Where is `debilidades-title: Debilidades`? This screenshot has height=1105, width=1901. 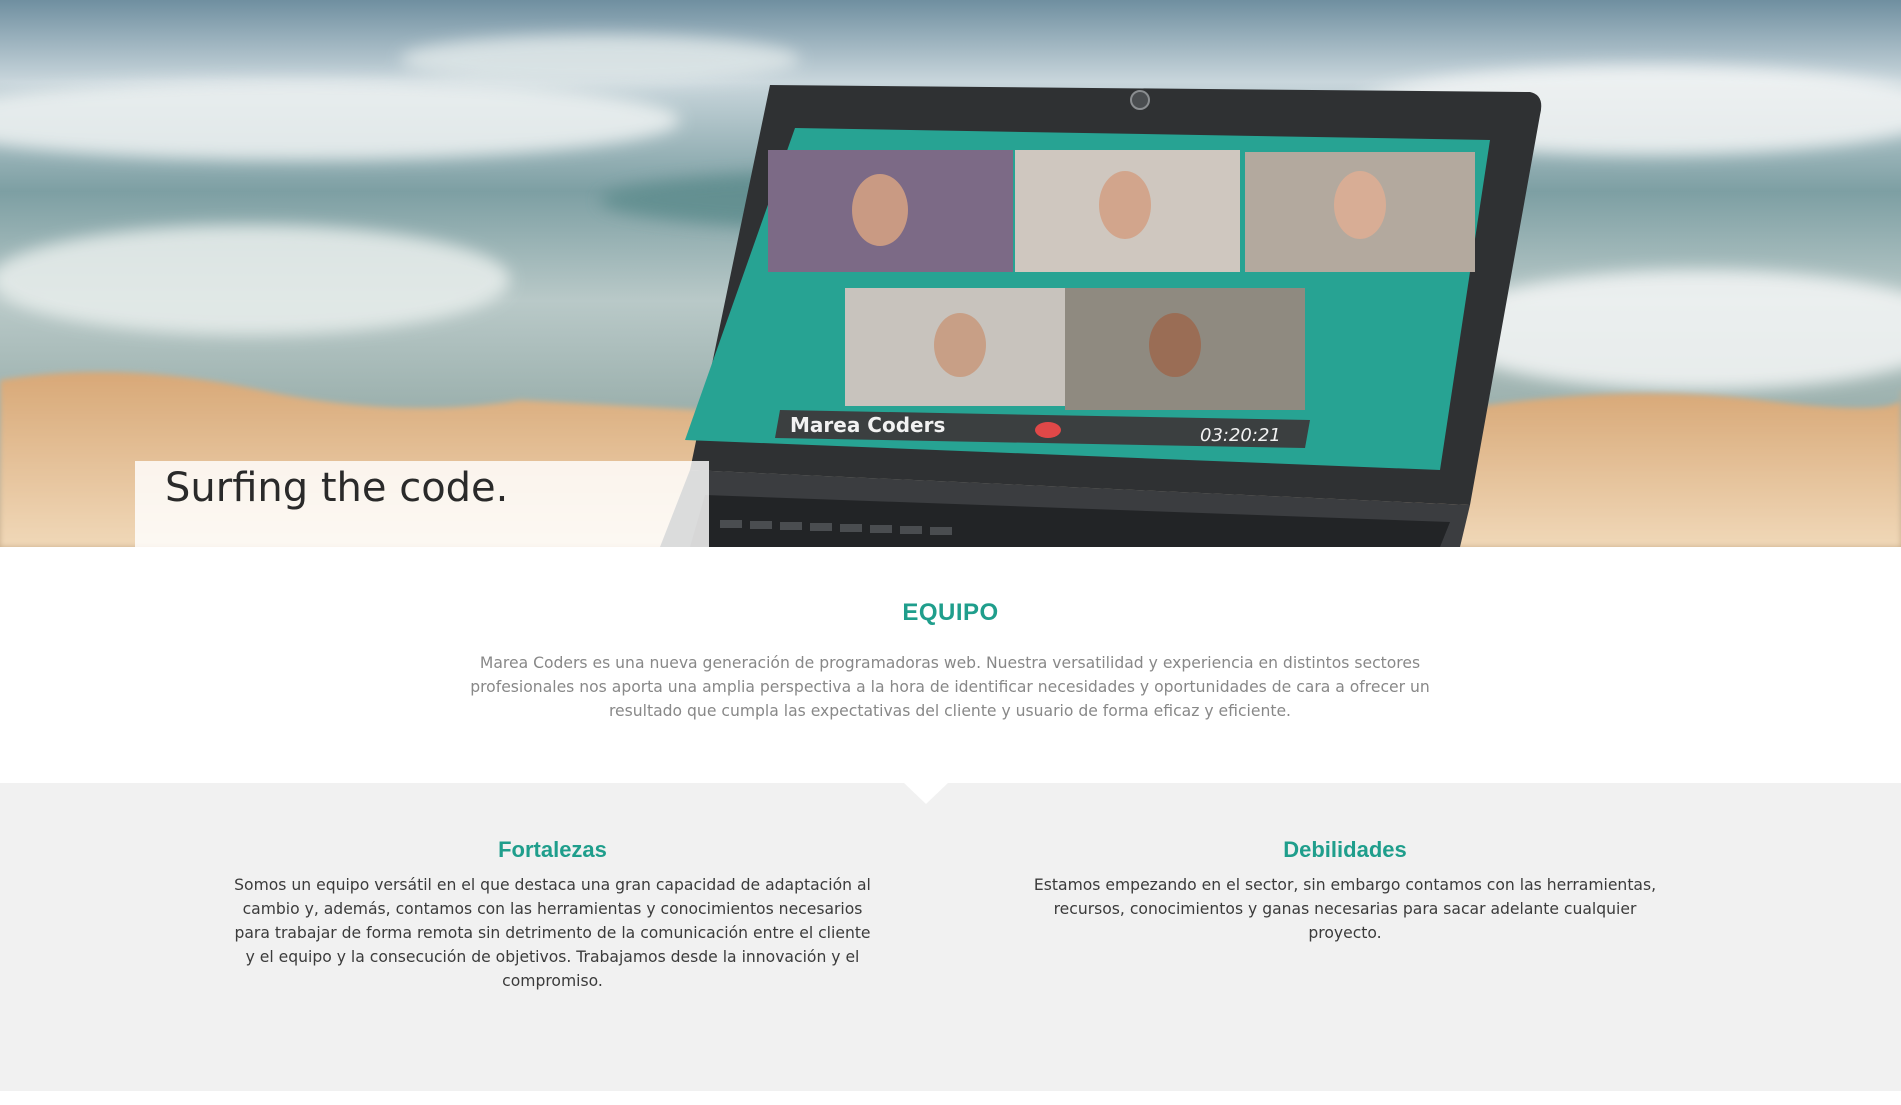
debilidades-title: Debilidades is located at coordinates (1345, 849).